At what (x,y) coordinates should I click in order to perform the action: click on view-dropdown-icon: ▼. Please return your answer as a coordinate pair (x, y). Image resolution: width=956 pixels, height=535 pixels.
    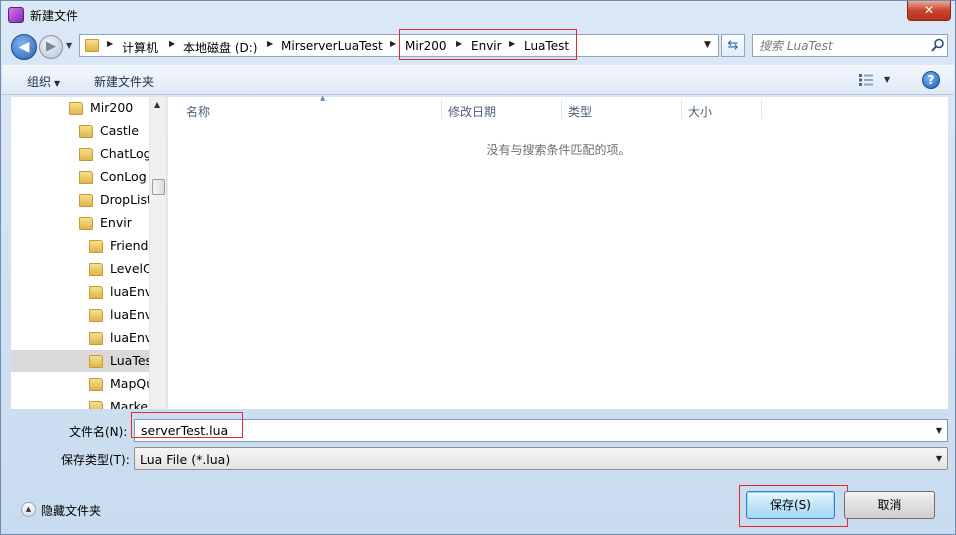
    Looking at the image, I should click on (887, 79).